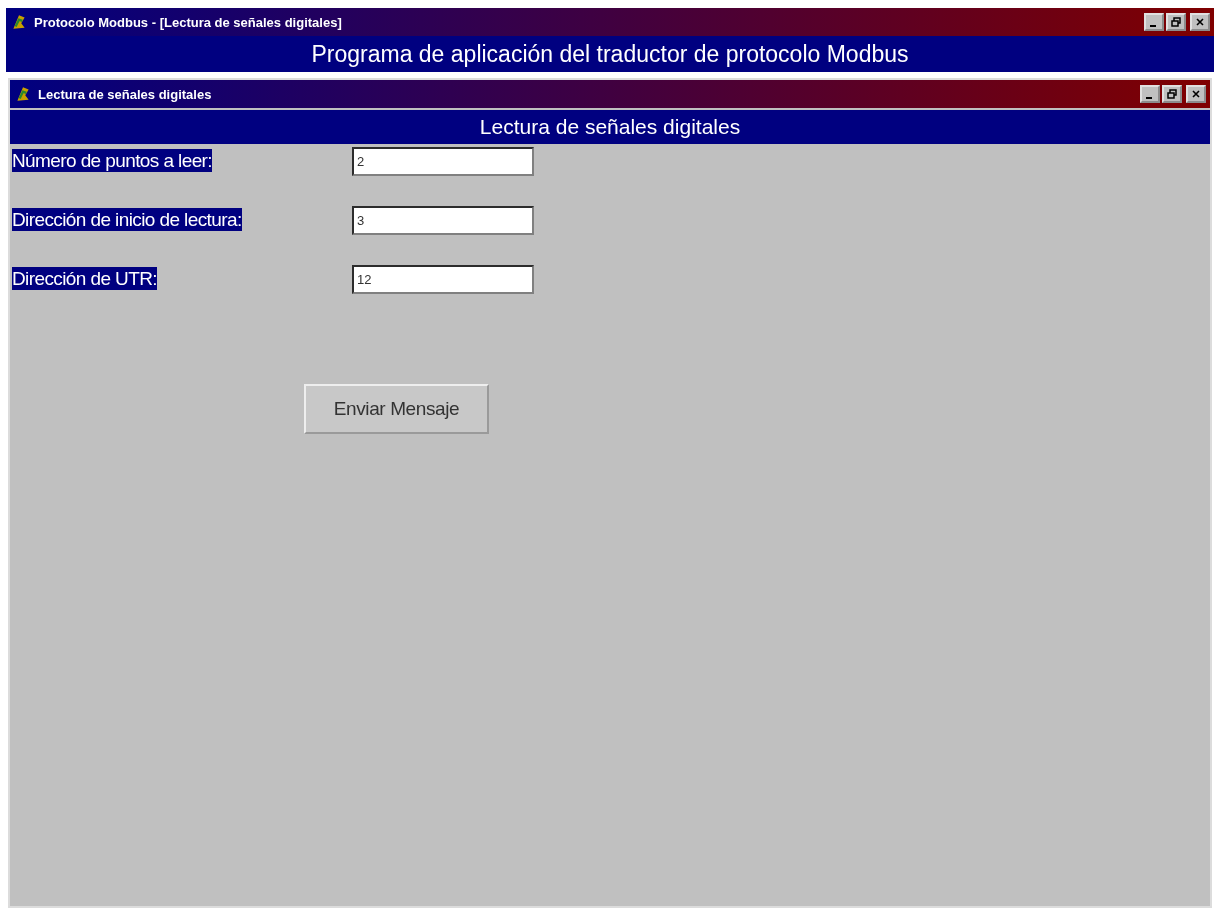 Image resolution: width=1220 pixels, height=914 pixels. I want to click on window-title: Protocolo Modbus - [Lectura de señales digitales], so click(188, 22).